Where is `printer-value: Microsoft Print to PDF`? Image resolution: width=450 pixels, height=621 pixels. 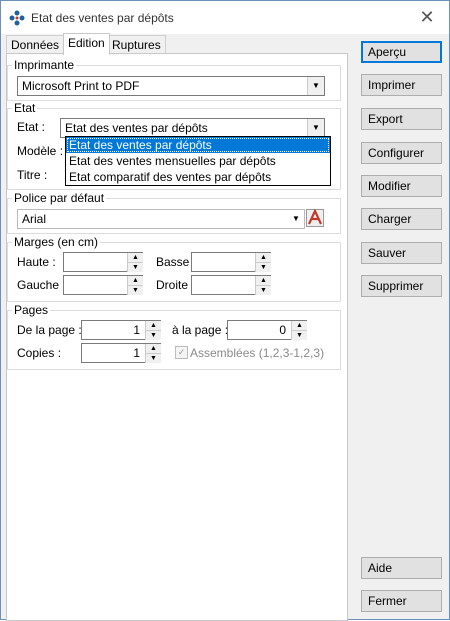
printer-value: Microsoft Print to PDF is located at coordinates (81, 86).